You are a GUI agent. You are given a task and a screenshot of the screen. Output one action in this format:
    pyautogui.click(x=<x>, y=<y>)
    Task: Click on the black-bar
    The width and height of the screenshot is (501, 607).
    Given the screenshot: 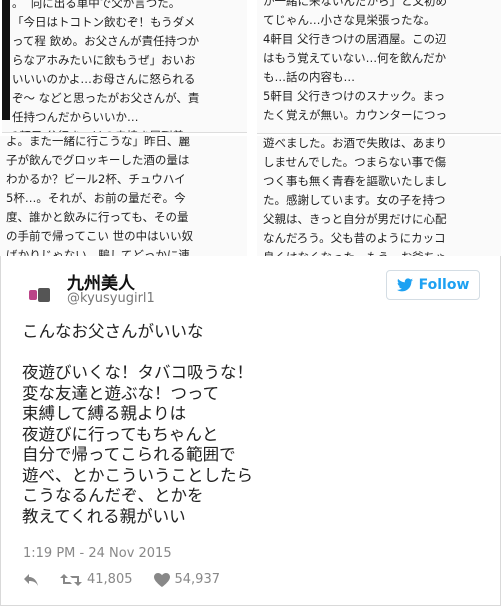 What is the action you would take?
    pyautogui.click(x=6, y=60)
    